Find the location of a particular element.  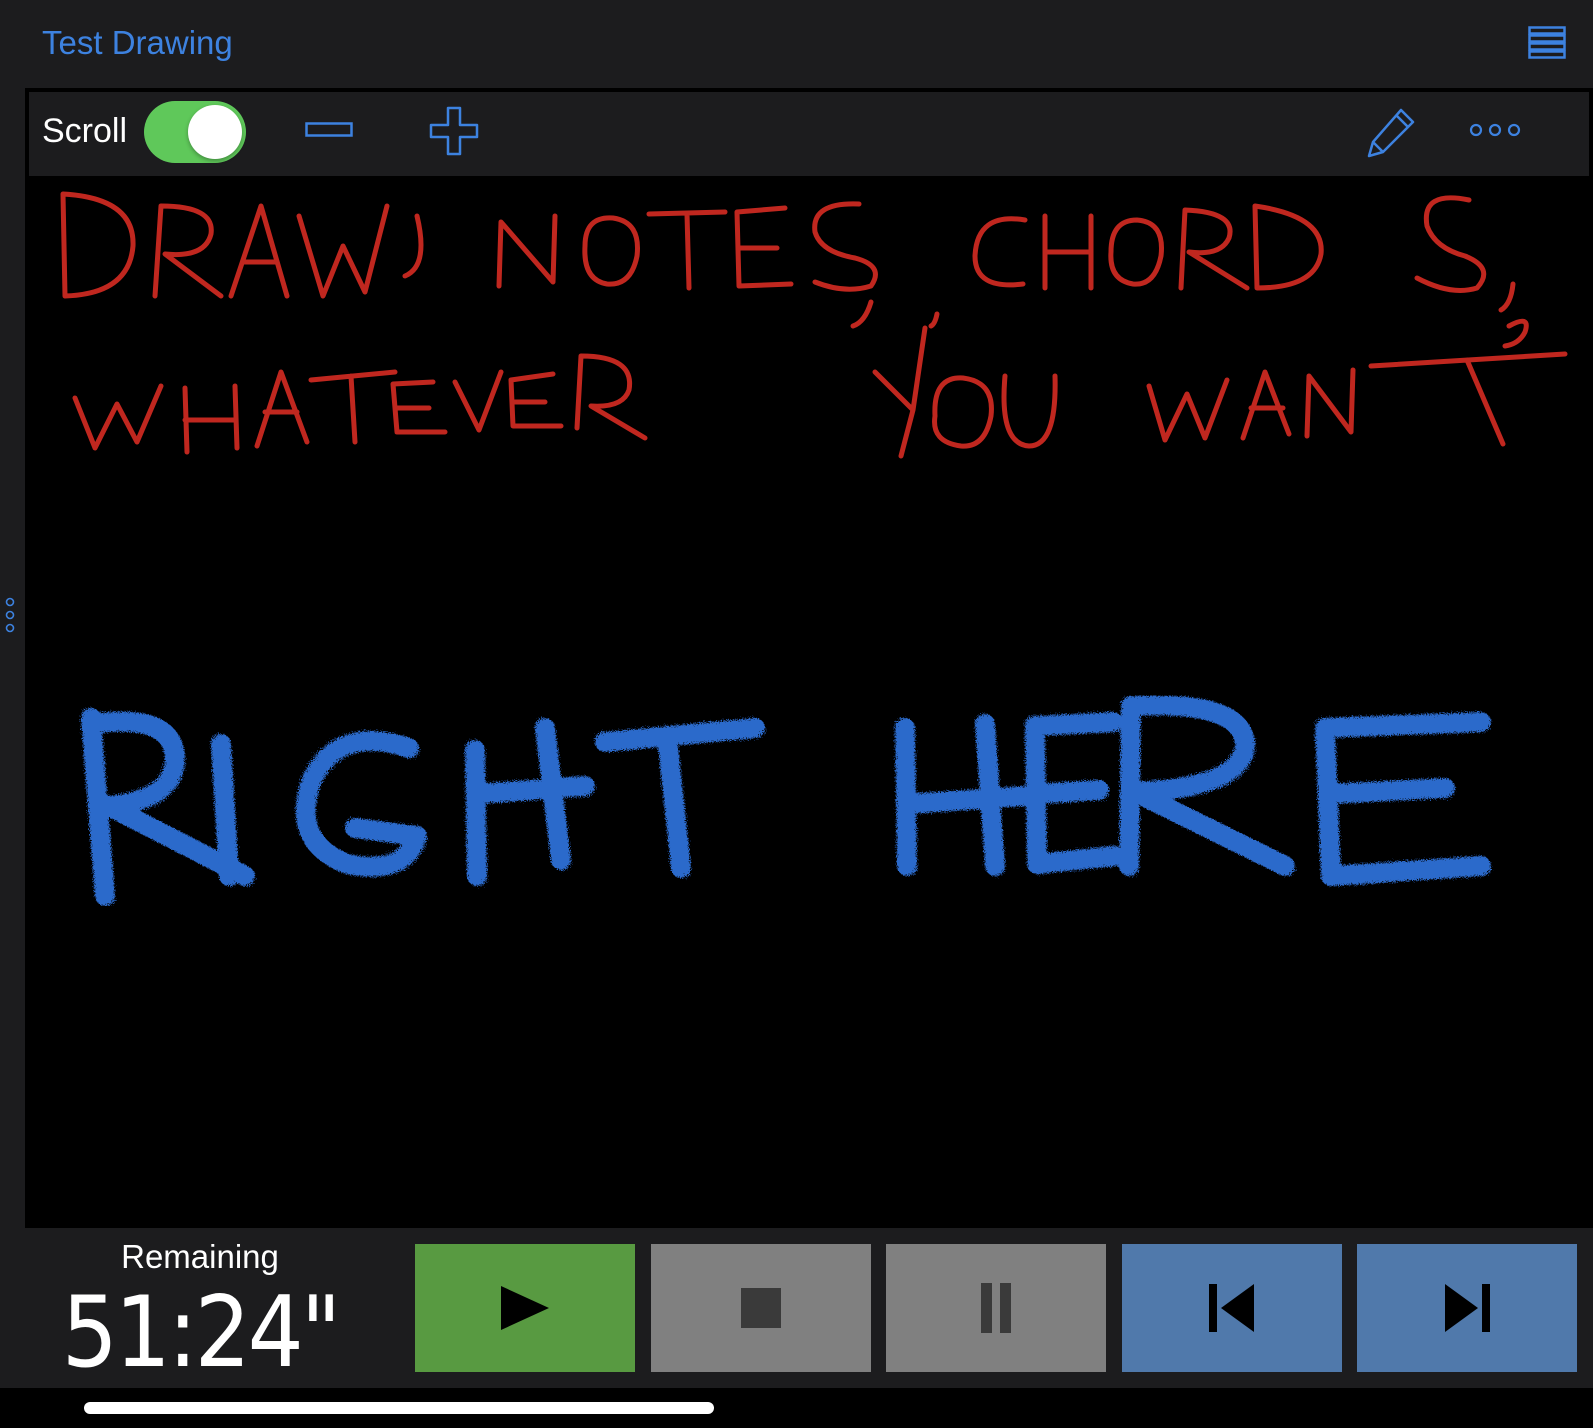

pause-button is located at coordinates (996, 1308).